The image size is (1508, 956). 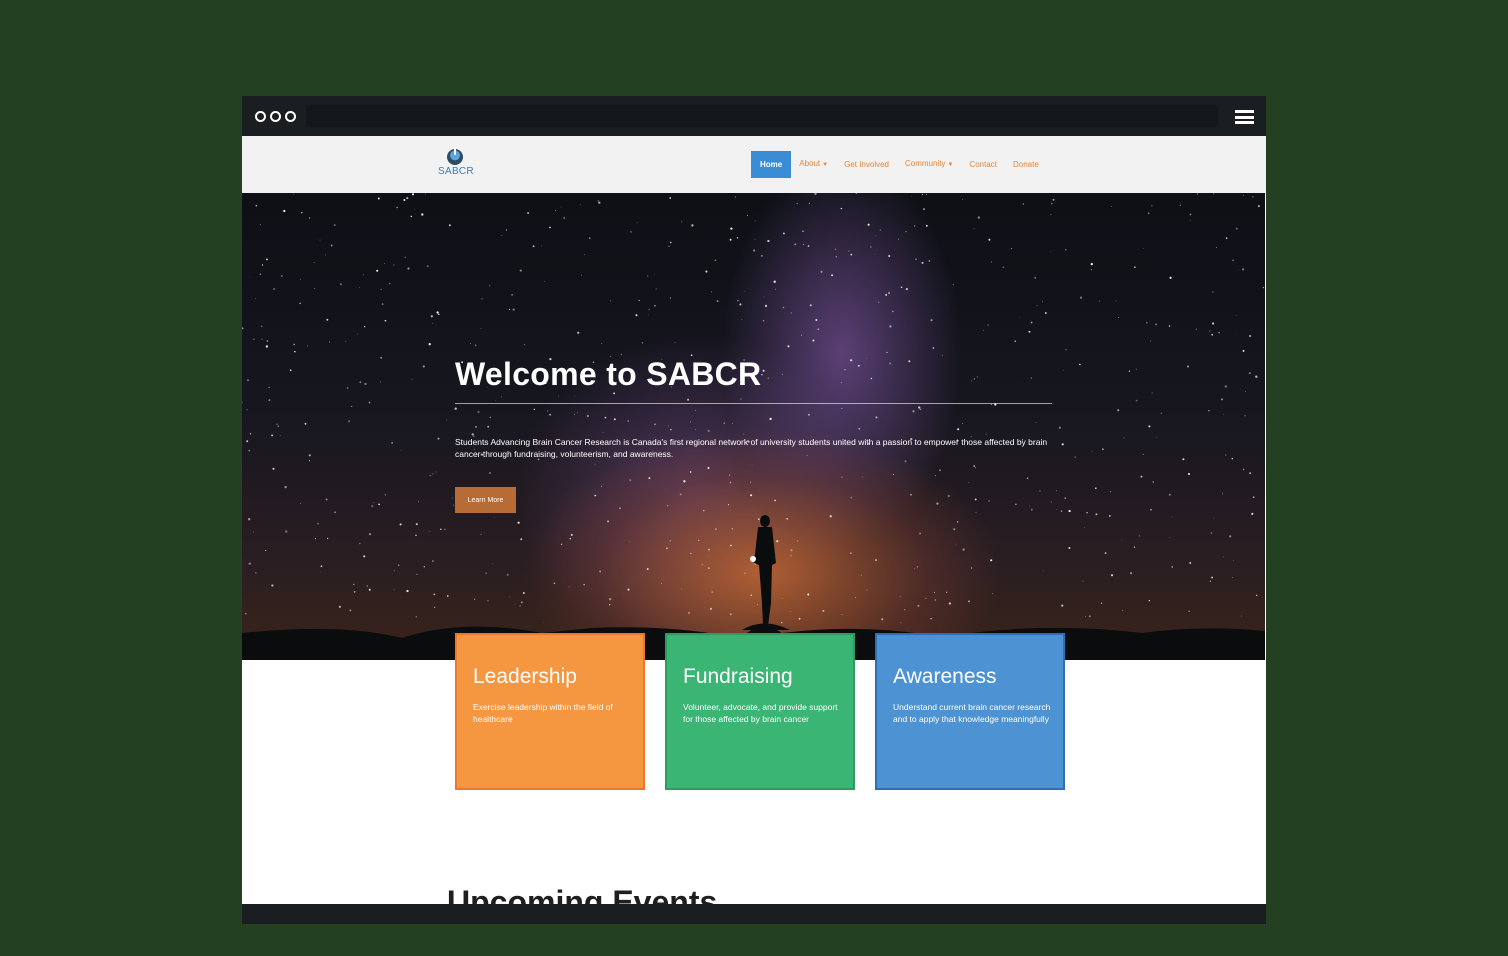 I want to click on nav-home: Home, so click(x=771, y=164).